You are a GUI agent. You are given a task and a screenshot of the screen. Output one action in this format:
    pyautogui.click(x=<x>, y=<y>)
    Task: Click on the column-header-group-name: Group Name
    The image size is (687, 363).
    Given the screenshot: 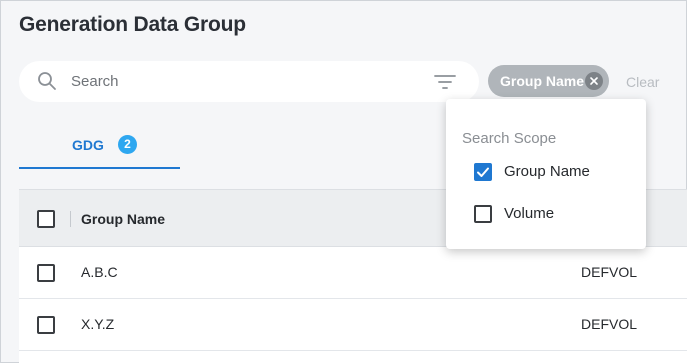 What is the action you would take?
    pyautogui.click(x=123, y=219)
    